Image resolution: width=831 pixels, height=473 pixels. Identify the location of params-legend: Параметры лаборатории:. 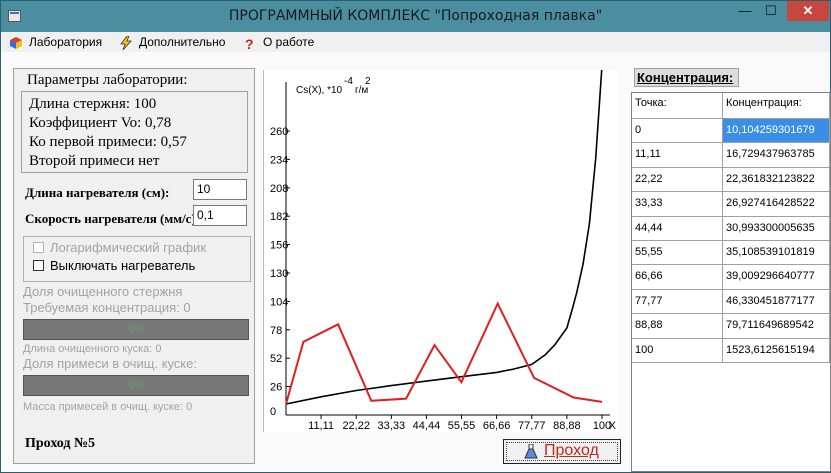
(107, 80).